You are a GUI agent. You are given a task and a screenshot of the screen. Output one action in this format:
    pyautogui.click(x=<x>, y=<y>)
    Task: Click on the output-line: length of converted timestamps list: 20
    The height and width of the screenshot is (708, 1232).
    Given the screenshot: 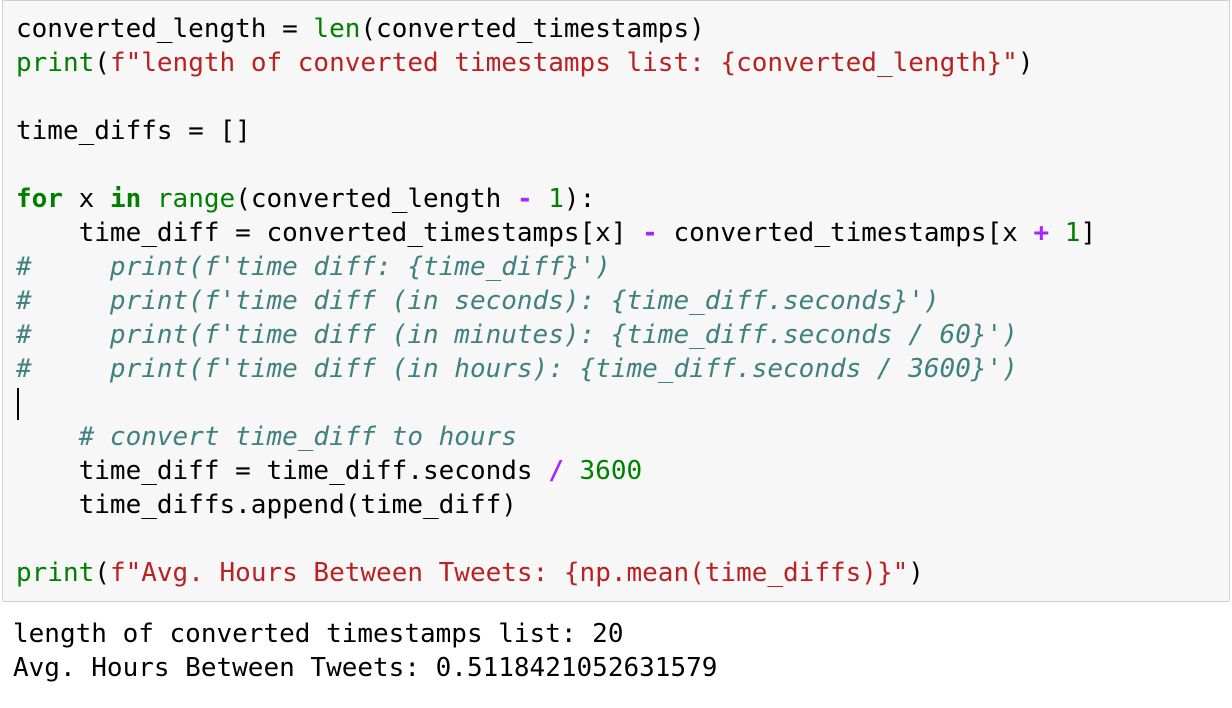 What is the action you would take?
    pyautogui.click(x=318, y=634)
    